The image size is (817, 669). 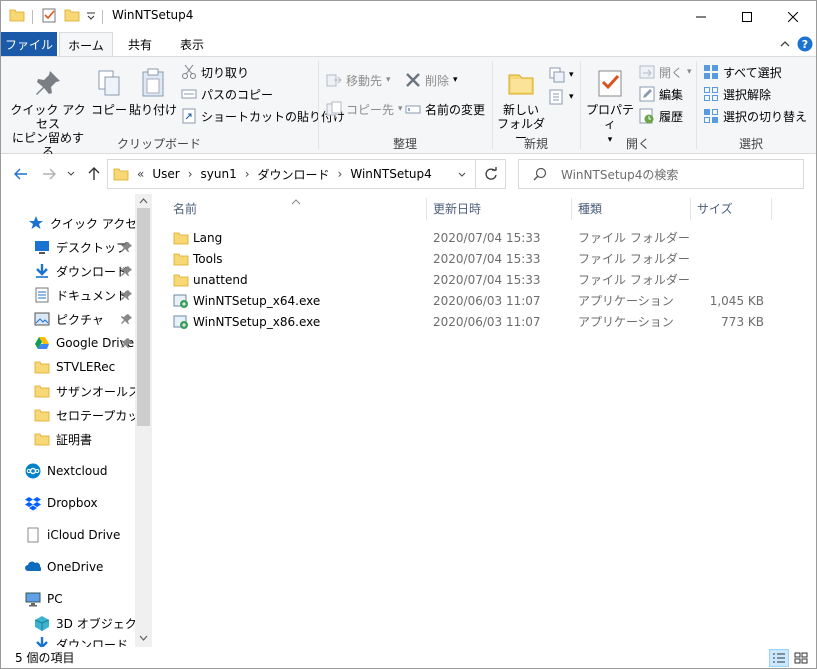 I want to click on nav-quick-access: クイック アクセス, so click(x=89, y=223).